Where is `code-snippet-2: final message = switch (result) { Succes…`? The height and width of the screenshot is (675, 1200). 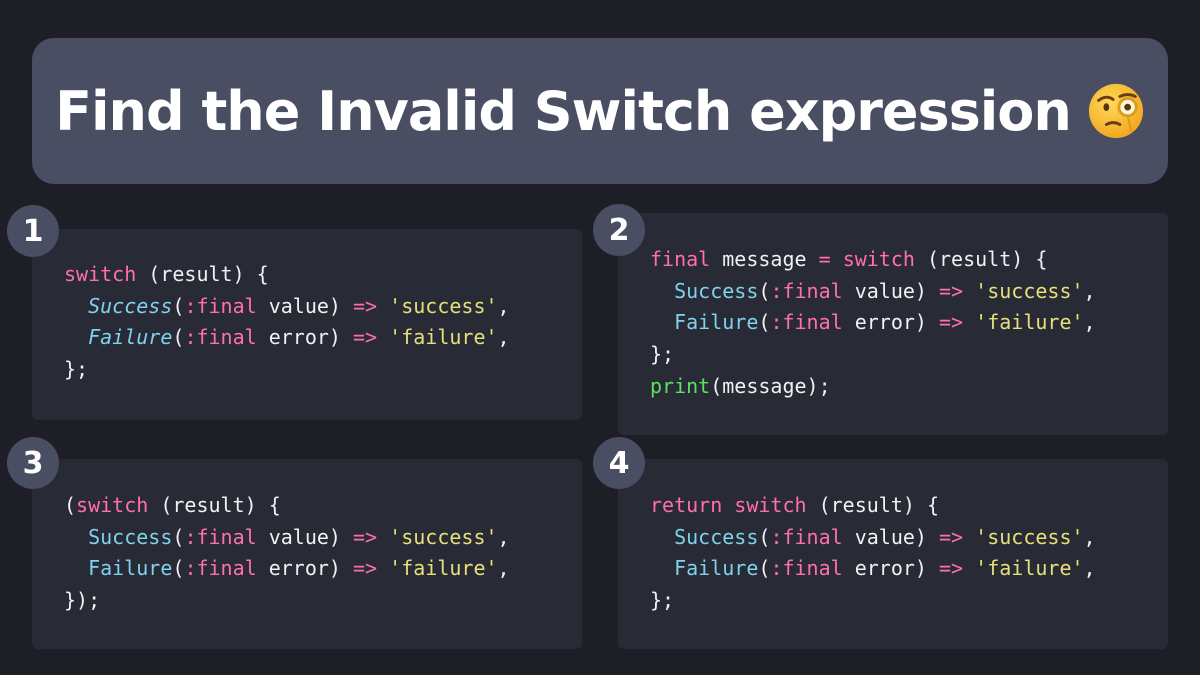 code-snippet-2: final message = switch (result) { Succes… is located at coordinates (873, 323).